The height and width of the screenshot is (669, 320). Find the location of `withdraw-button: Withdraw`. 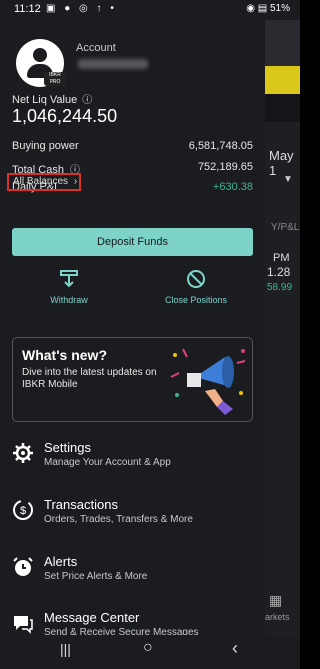

withdraw-button: Withdraw is located at coordinates (69, 286).